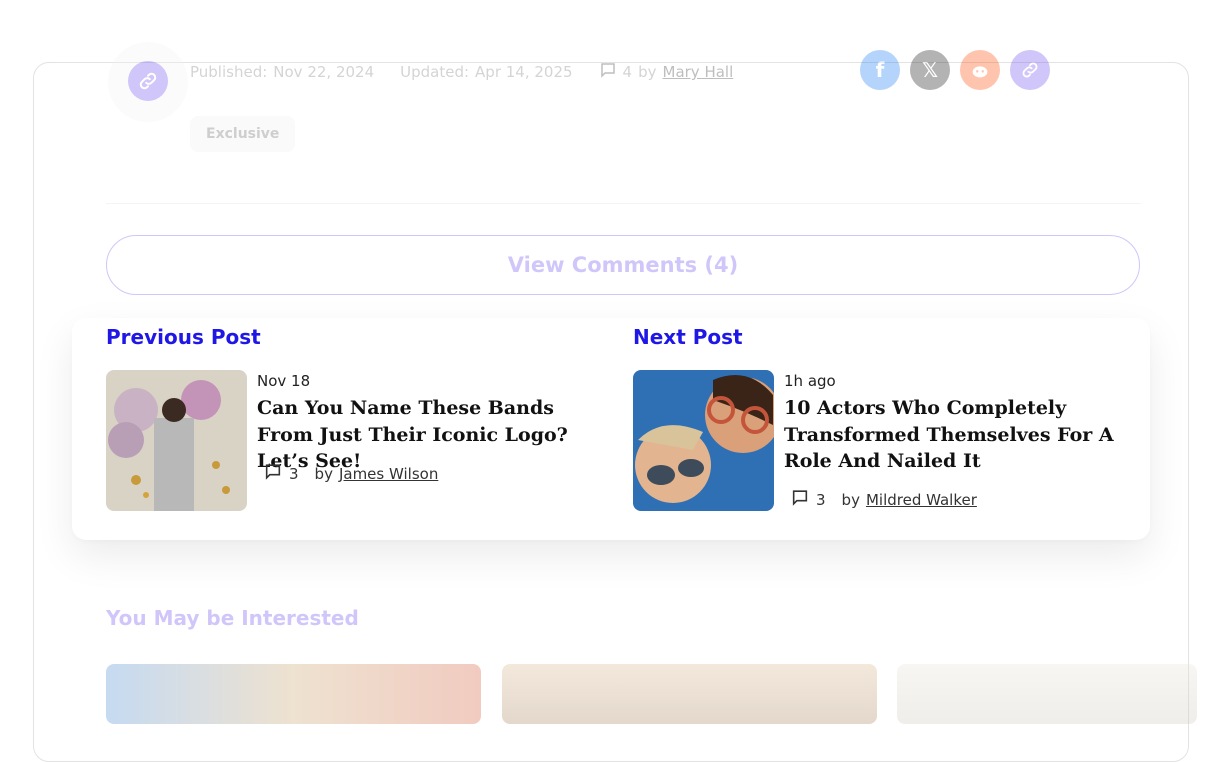 The width and height of the screenshot is (1224, 762). What do you see at coordinates (980, 70) in the screenshot?
I see `reddit-icon` at bounding box center [980, 70].